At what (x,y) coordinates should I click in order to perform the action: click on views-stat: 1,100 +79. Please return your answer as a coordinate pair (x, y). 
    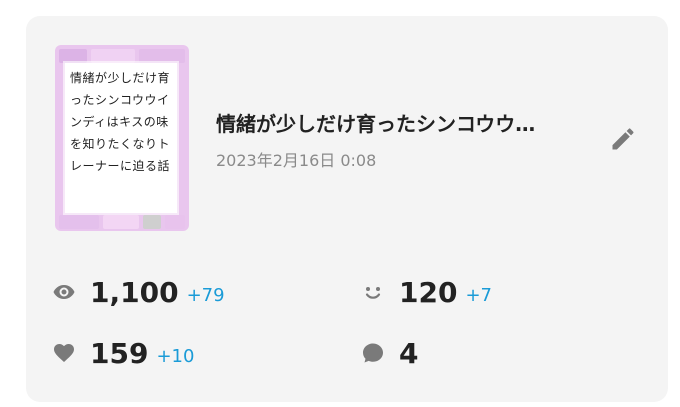
    Looking at the image, I should click on (138, 292).